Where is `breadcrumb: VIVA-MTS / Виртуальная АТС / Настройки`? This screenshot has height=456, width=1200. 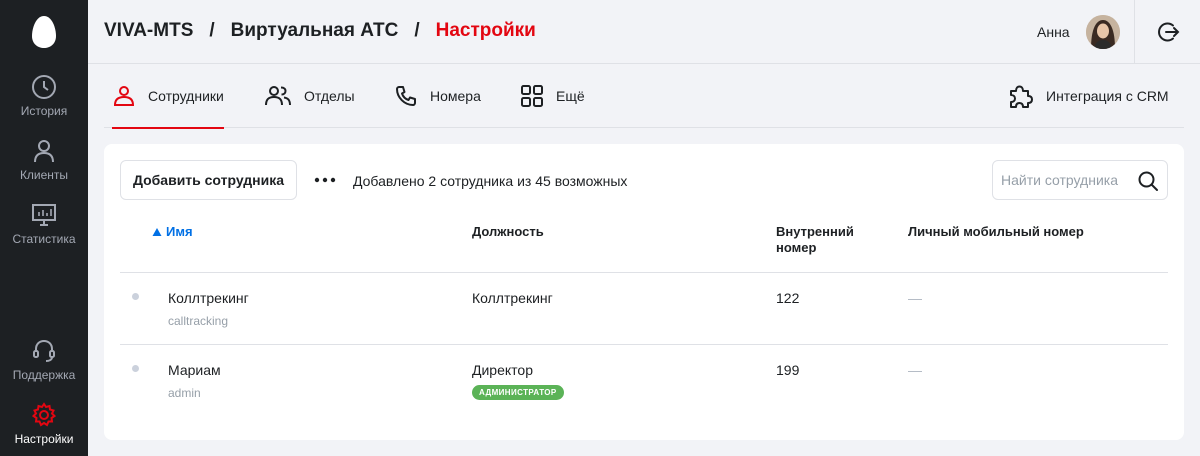
breadcrumb: VIVA-MTS / Виртуальная АТС / Настройки is located at coordinates (320, 31).